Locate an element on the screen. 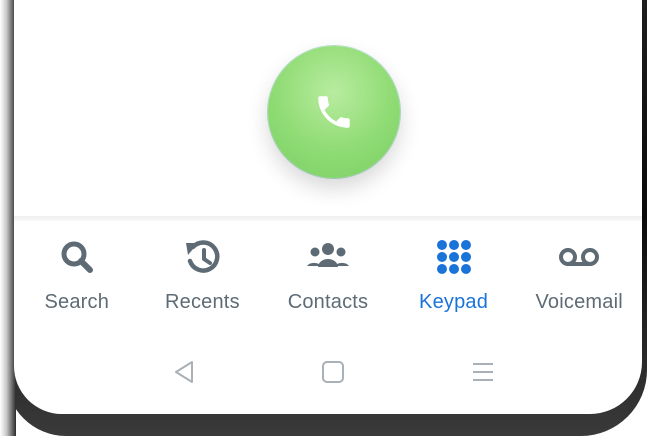 Image resolution: width=647 pixels, height=436 pixels. home-square-icon is located at coordinates (333, 372).